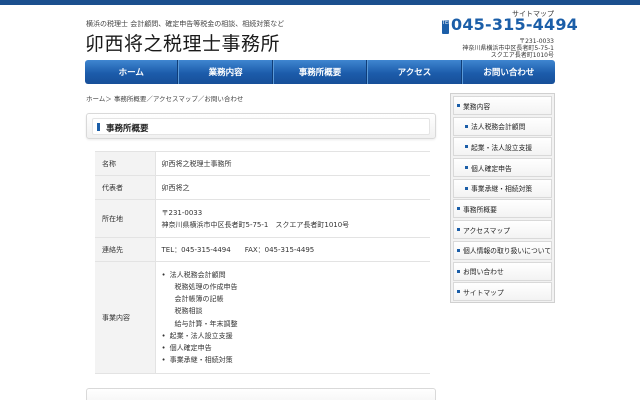 The width and height of the screenshot is (640, 400). I want to click on section-header-inner: 事務所概要, so click(261, 126).